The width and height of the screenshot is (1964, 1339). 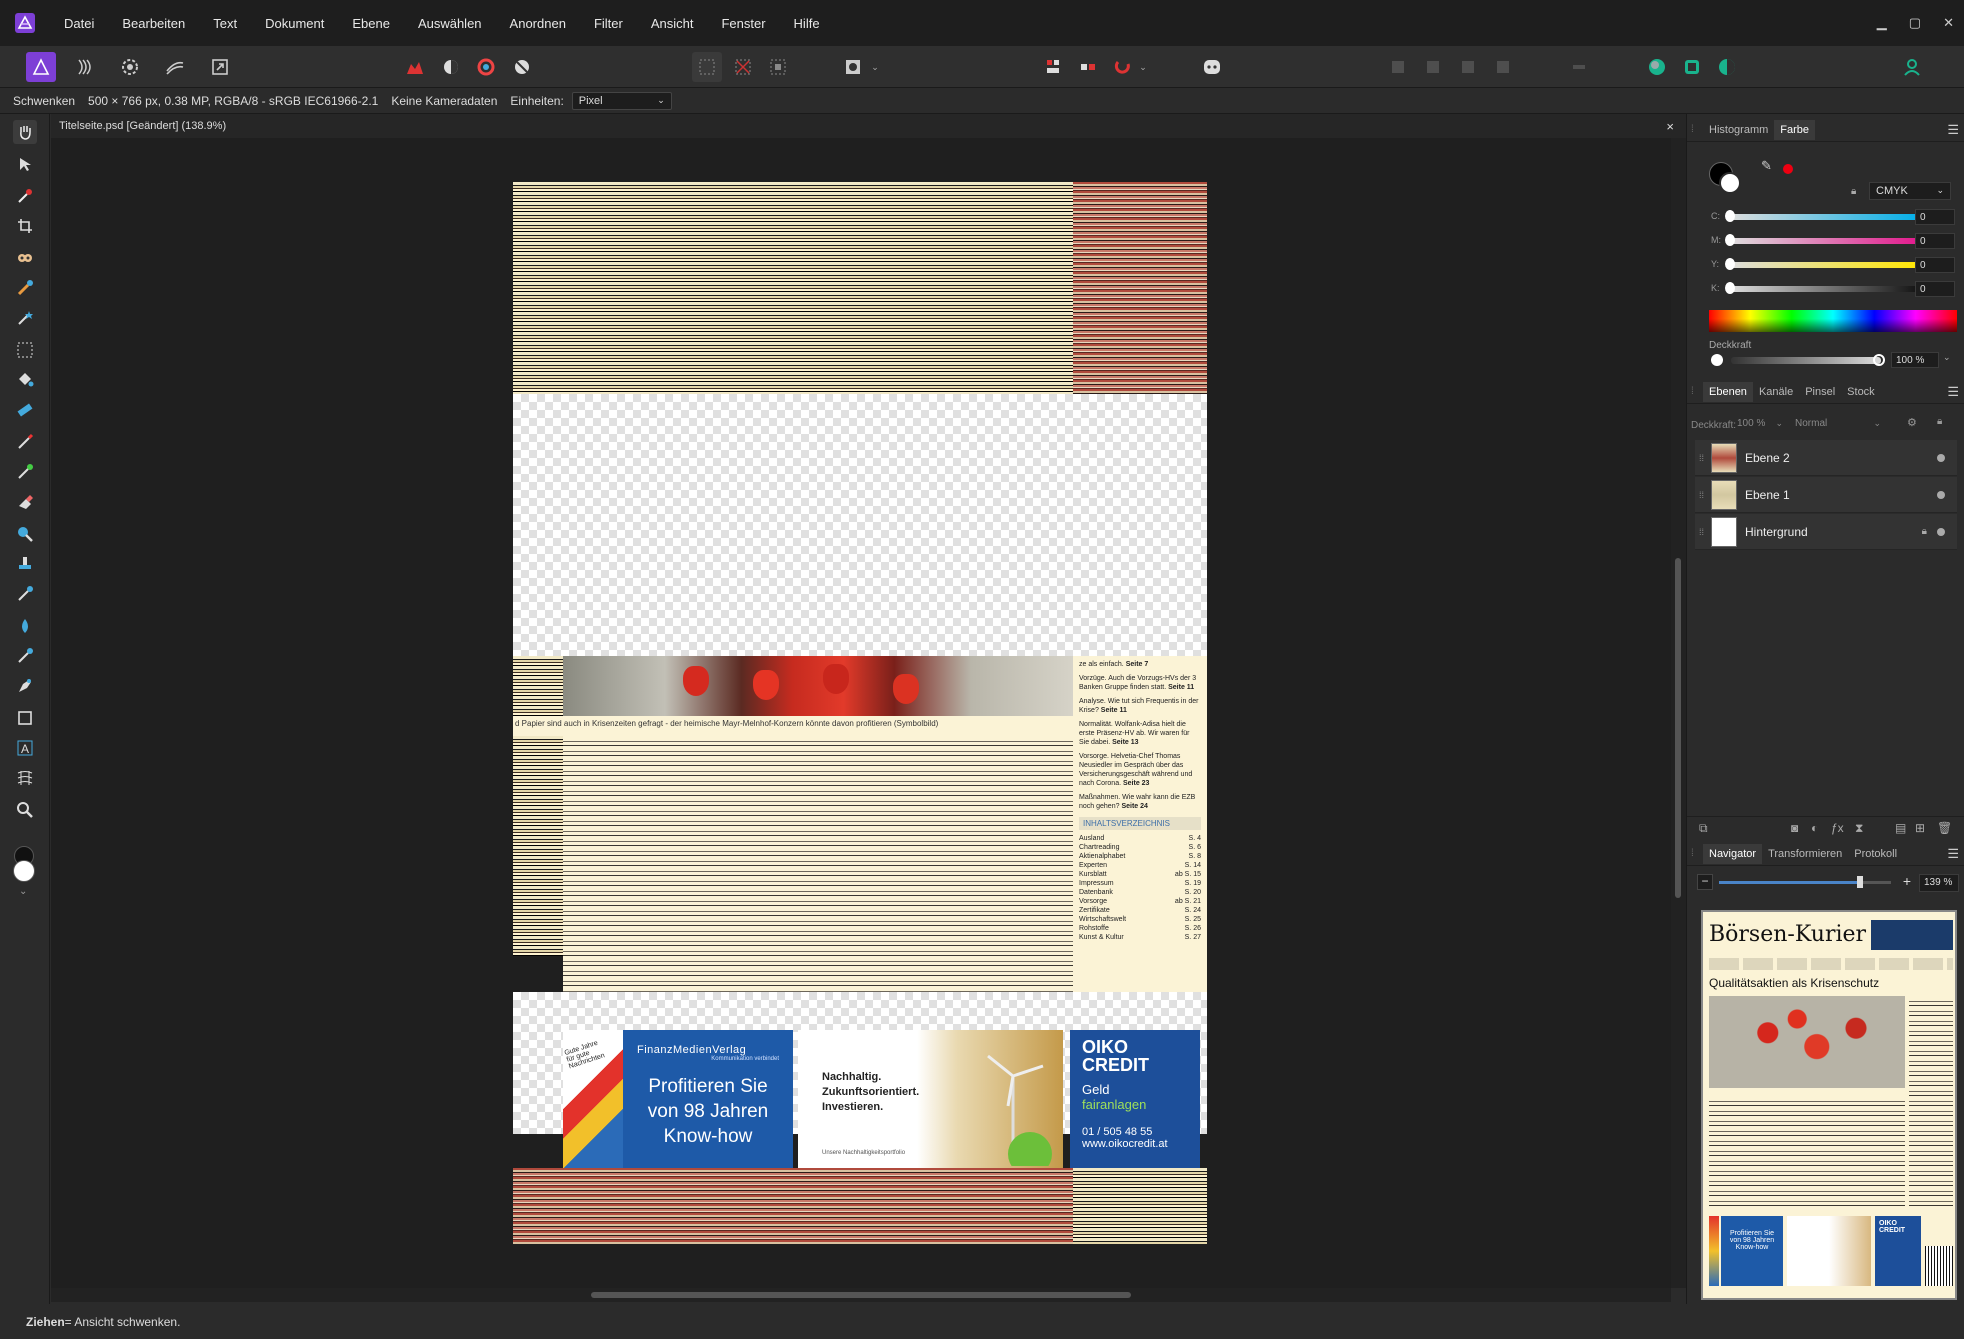 What do you see at coordinates (130, 67) in the screenshot?
I see `develop-persona-icon` at bounding box center [130, 67].